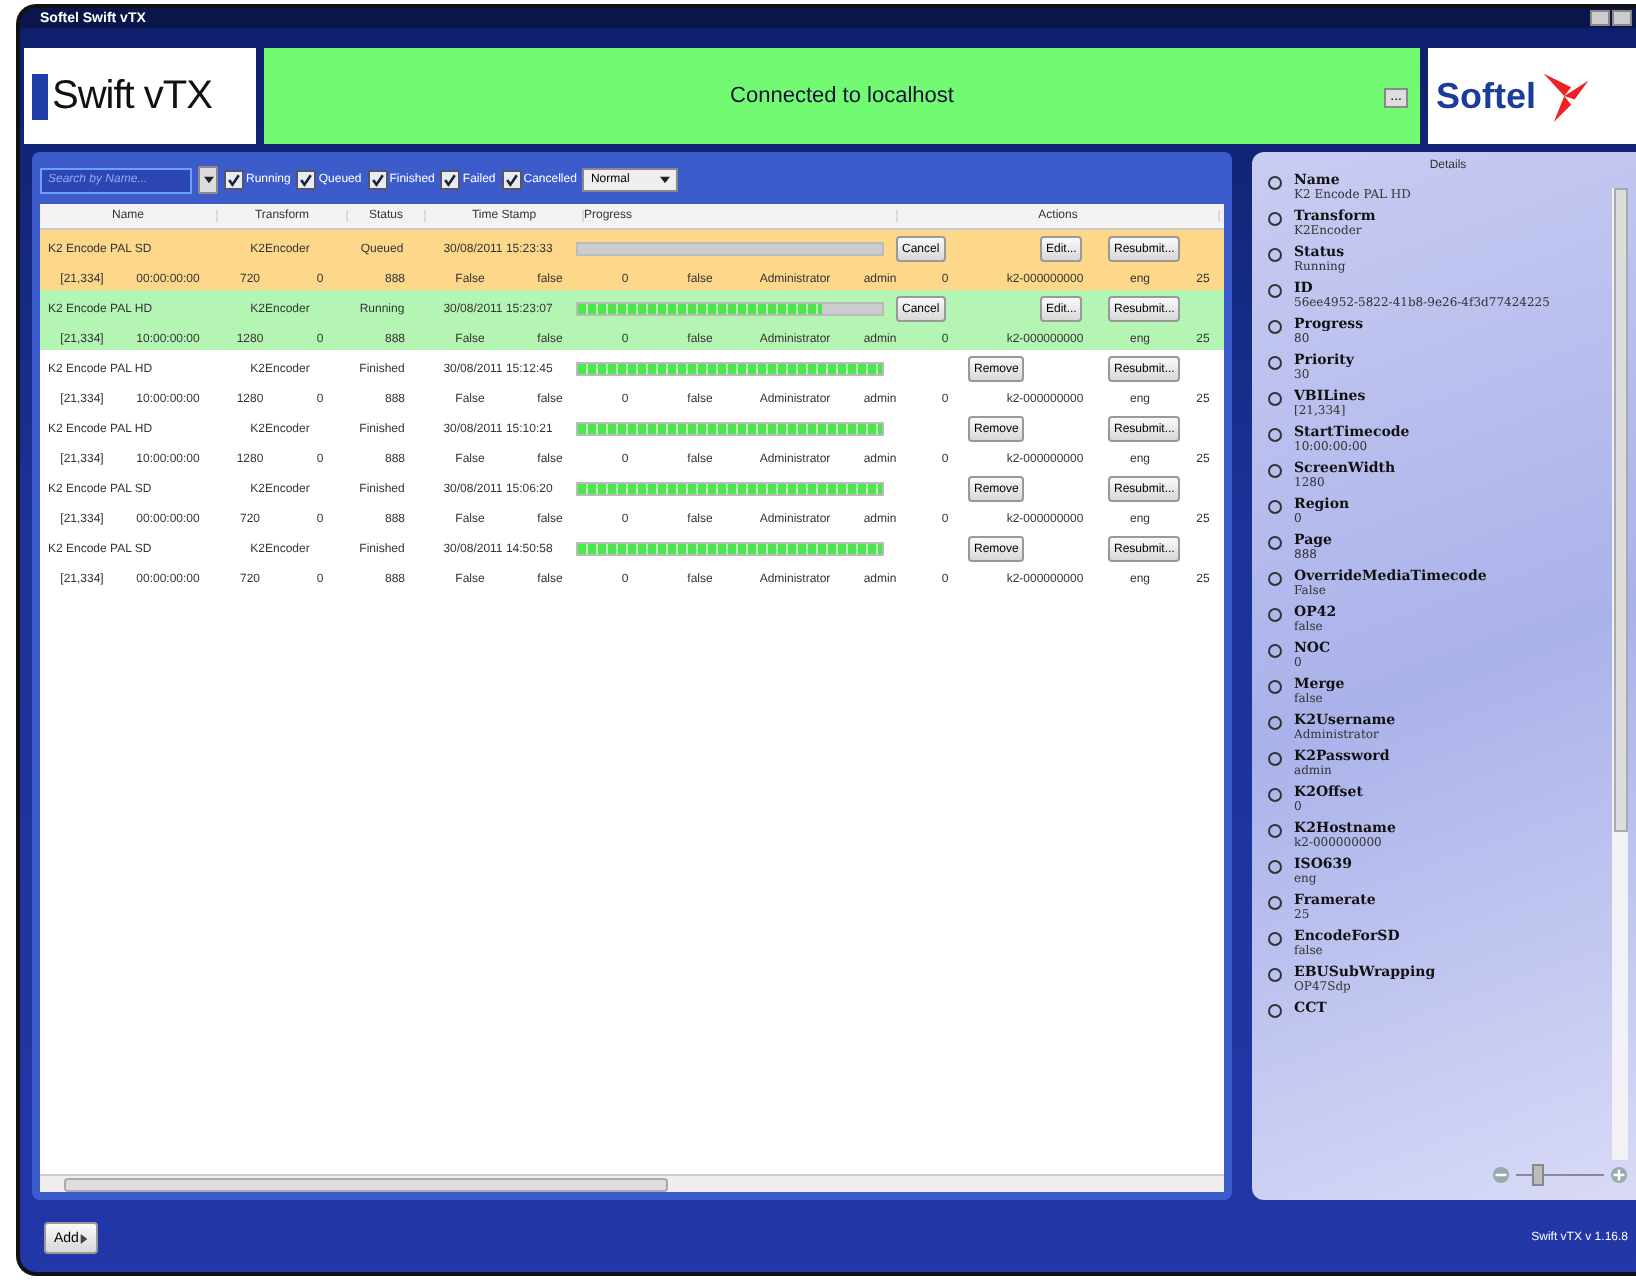  What do you see at coordinates (1532, 96) in the screenshot?
I see `brand-logo: Softel` at bounding box center [1532, 96].